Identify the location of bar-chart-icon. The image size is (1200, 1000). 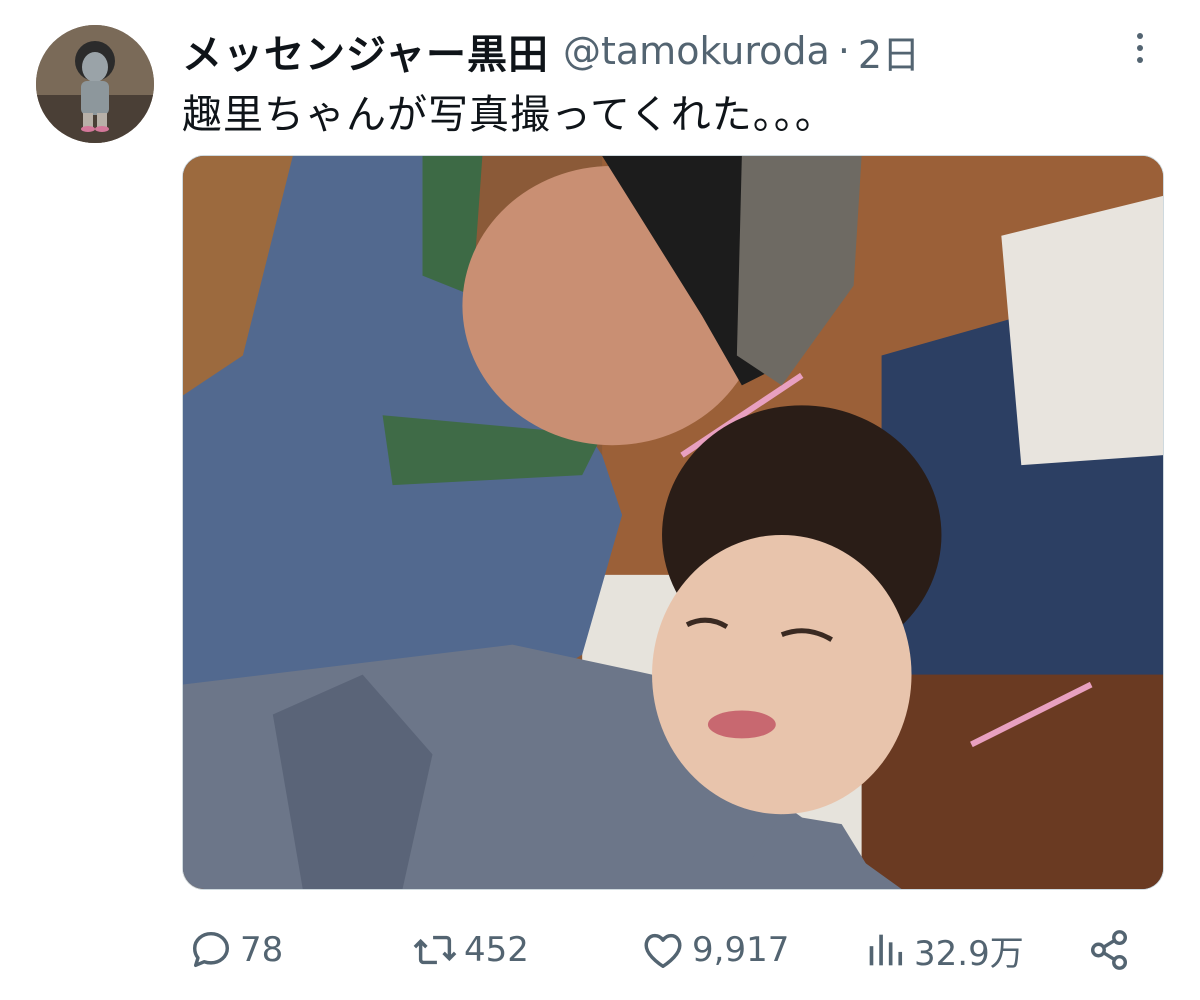
(886, 950).